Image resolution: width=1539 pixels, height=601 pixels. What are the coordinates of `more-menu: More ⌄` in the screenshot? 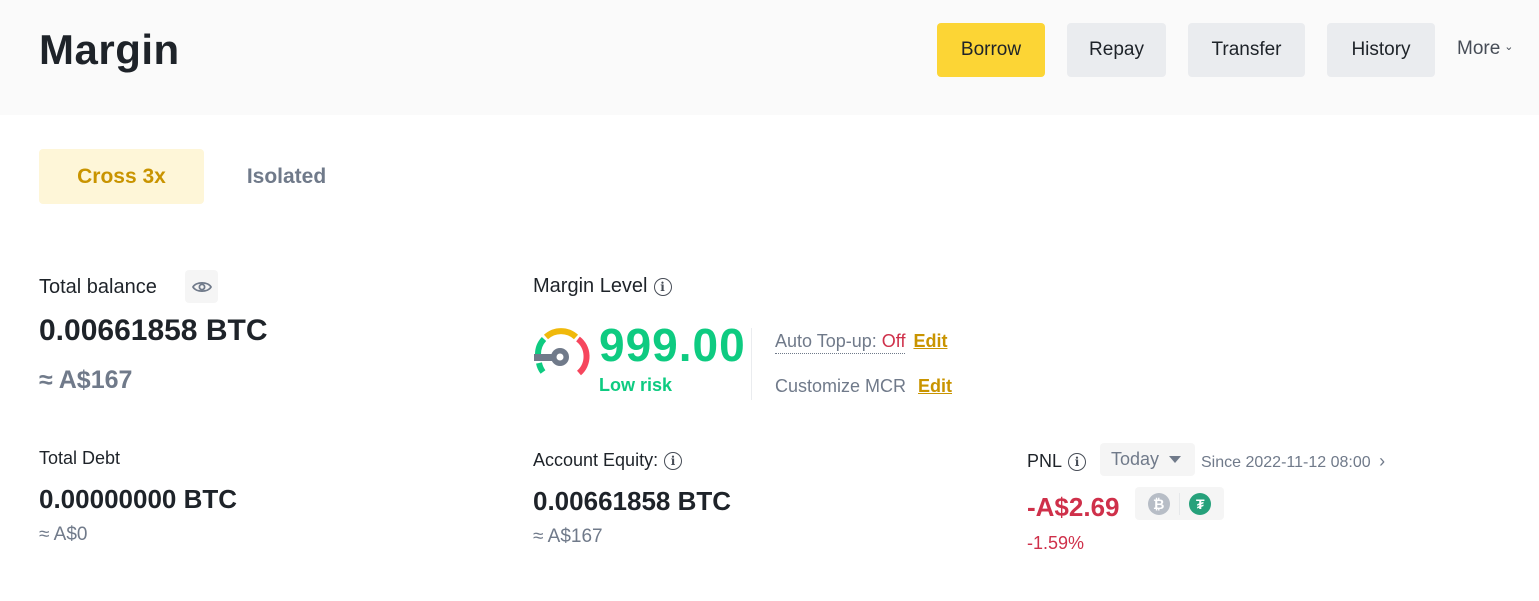 It's located at (1485, 49).